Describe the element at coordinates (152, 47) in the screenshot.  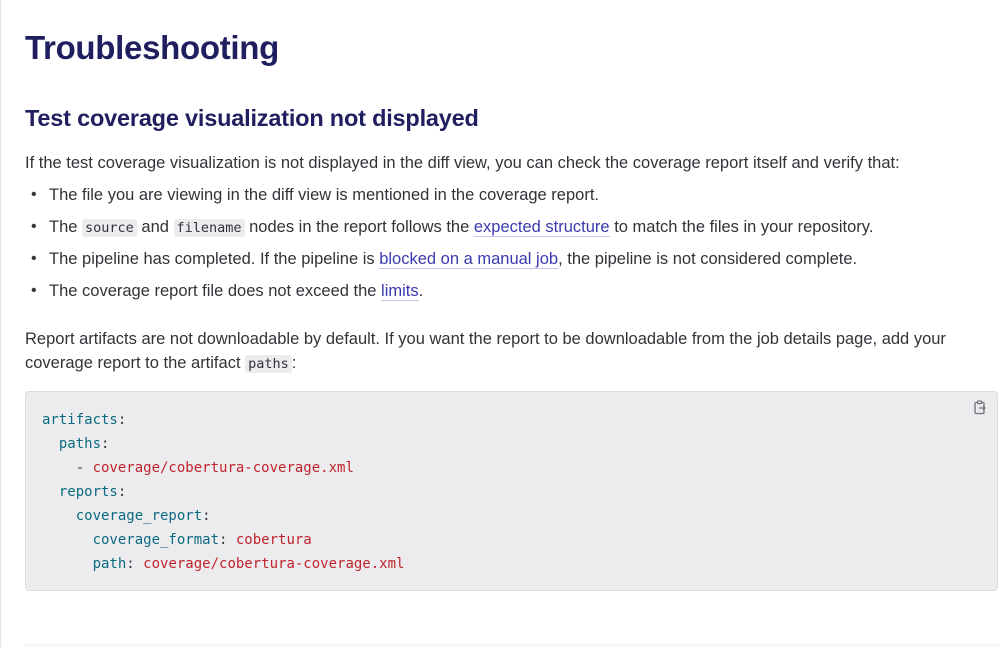
I see `page-title: Troubleshooting` at that location.